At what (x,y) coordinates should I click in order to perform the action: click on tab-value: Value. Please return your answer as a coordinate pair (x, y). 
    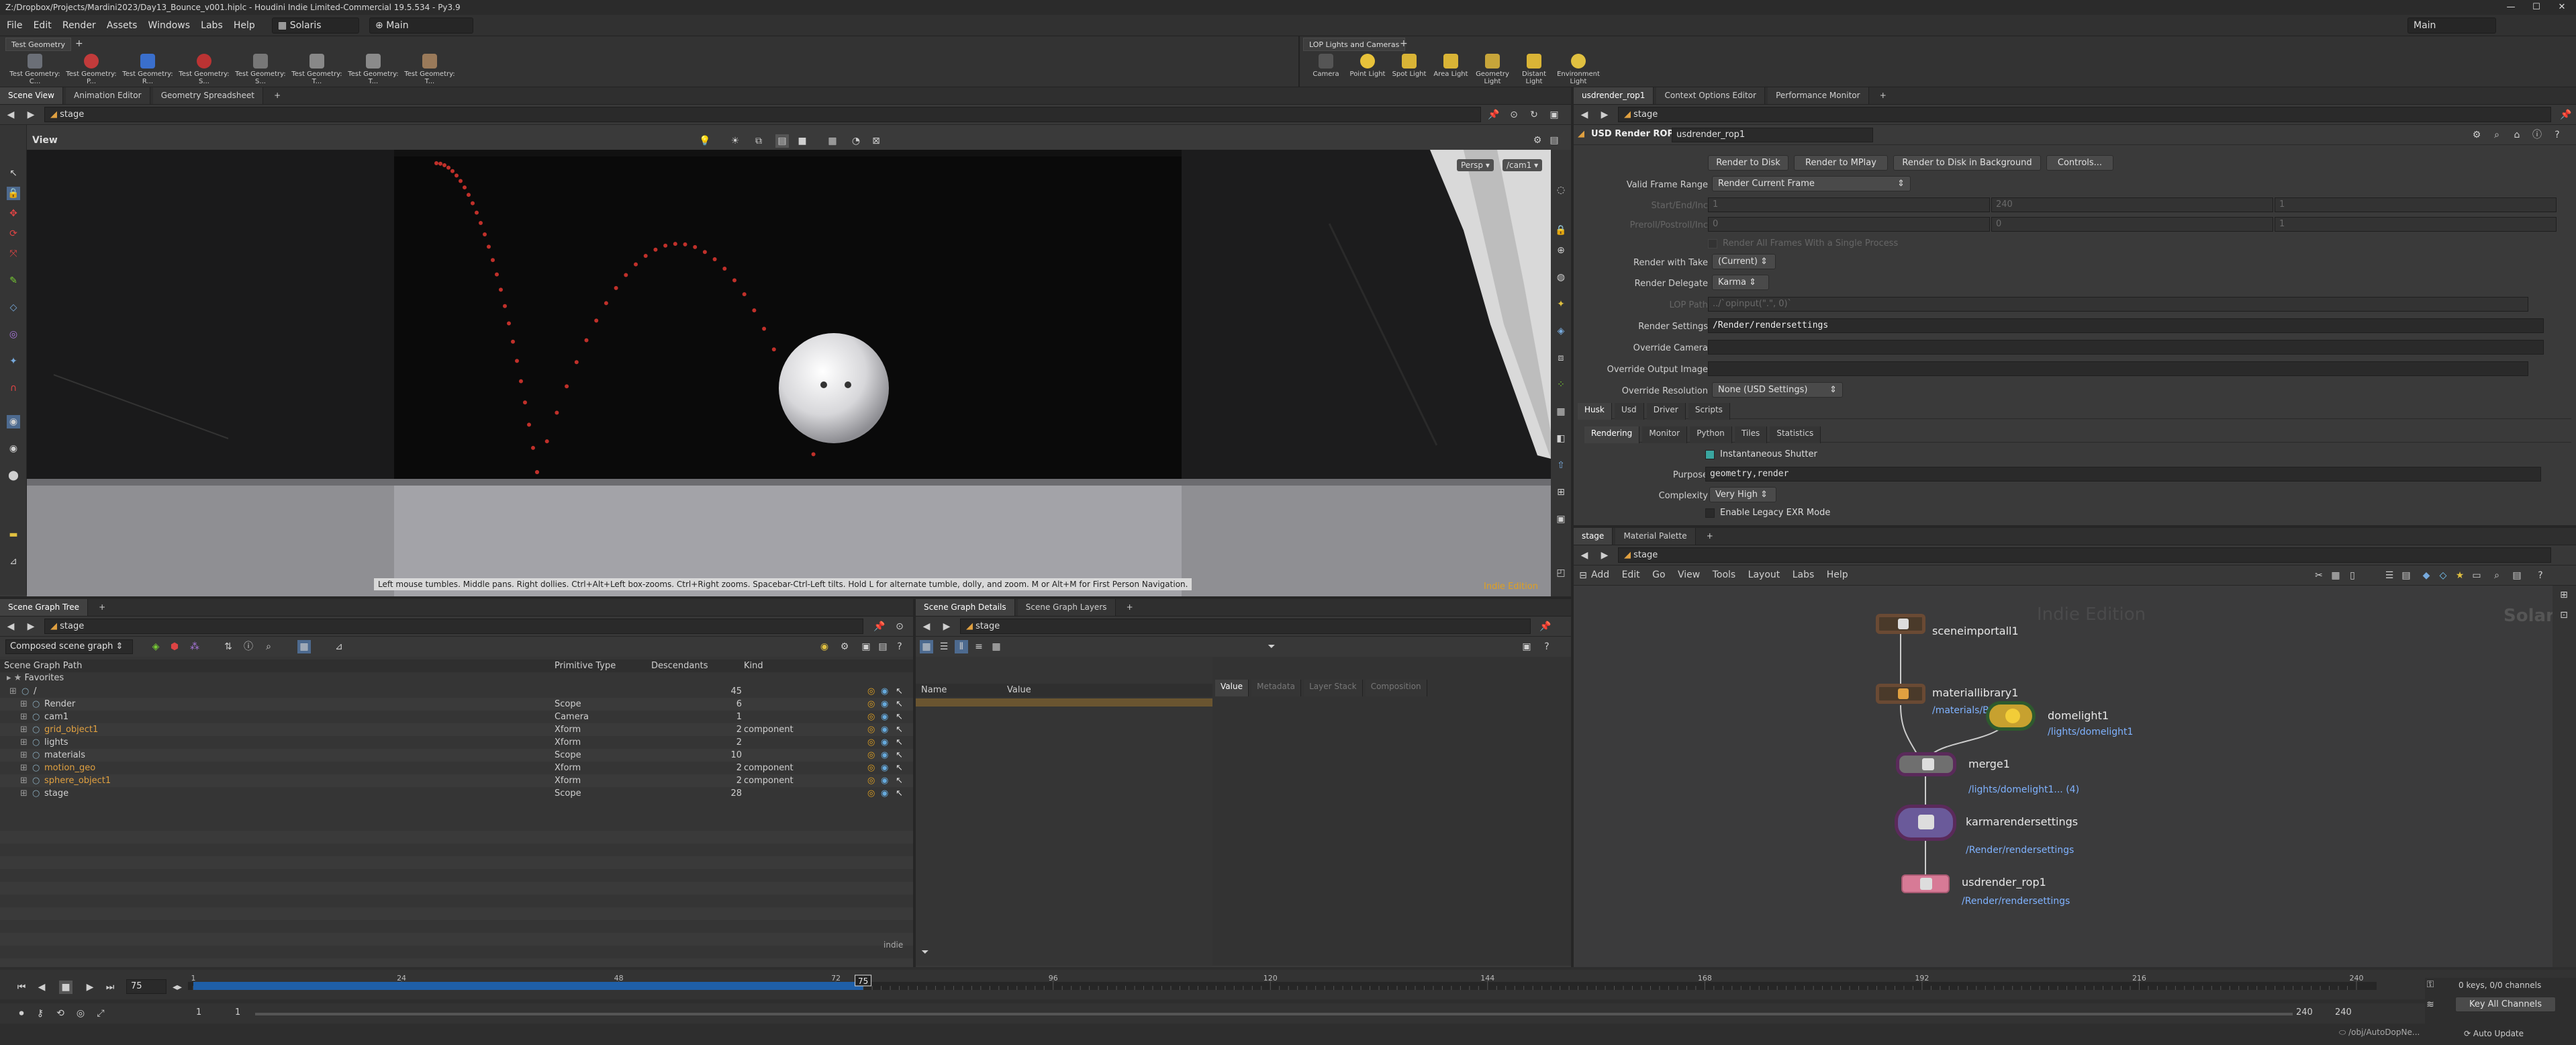
    Looking at the image, I should click on (1232, 688).